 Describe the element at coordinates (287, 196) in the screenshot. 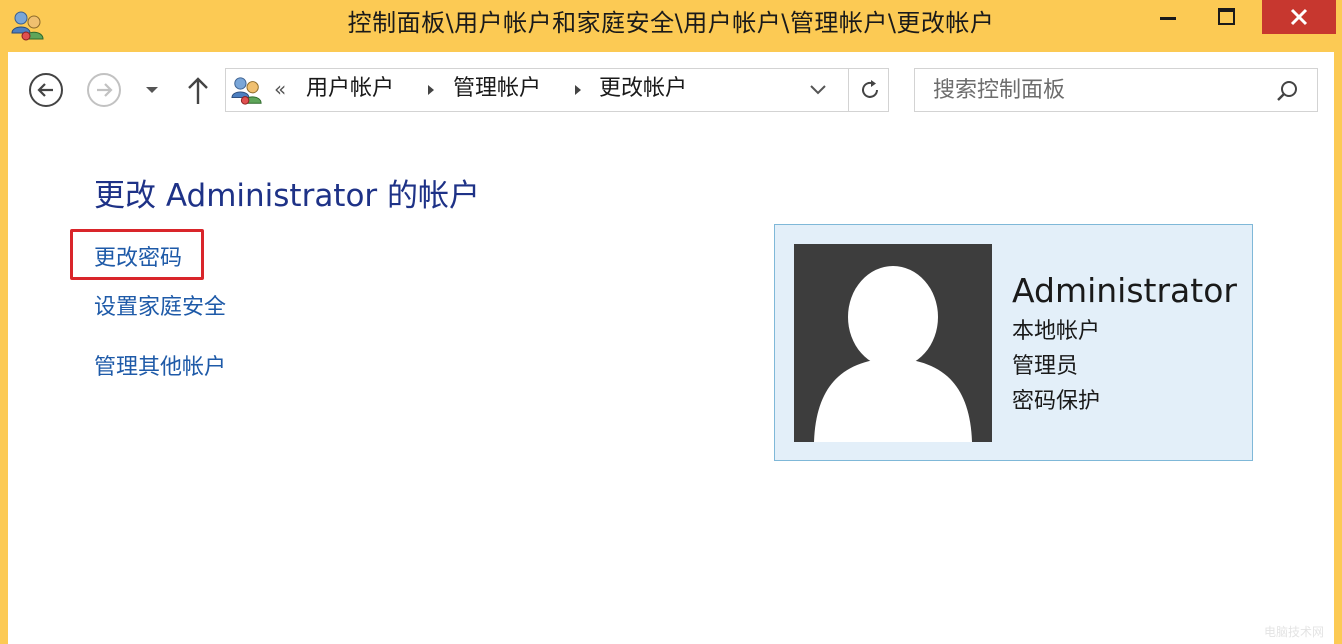

I see `page-title: 更改 Administrator 的帐户` at that location.